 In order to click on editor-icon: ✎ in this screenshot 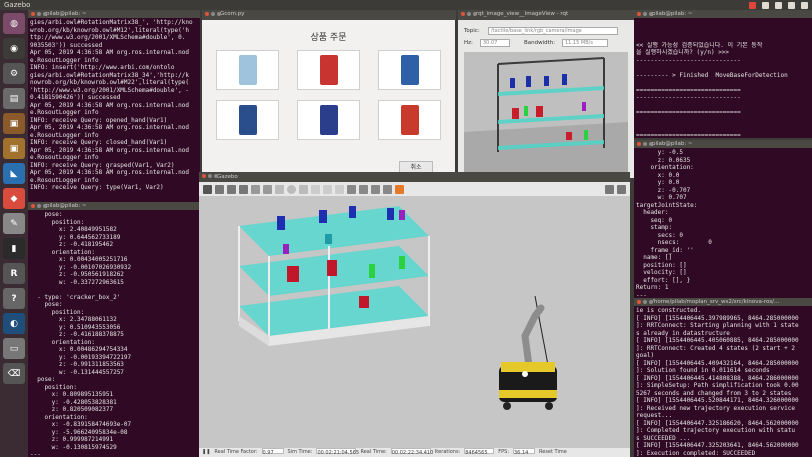, I will do `click(14, 223)`.